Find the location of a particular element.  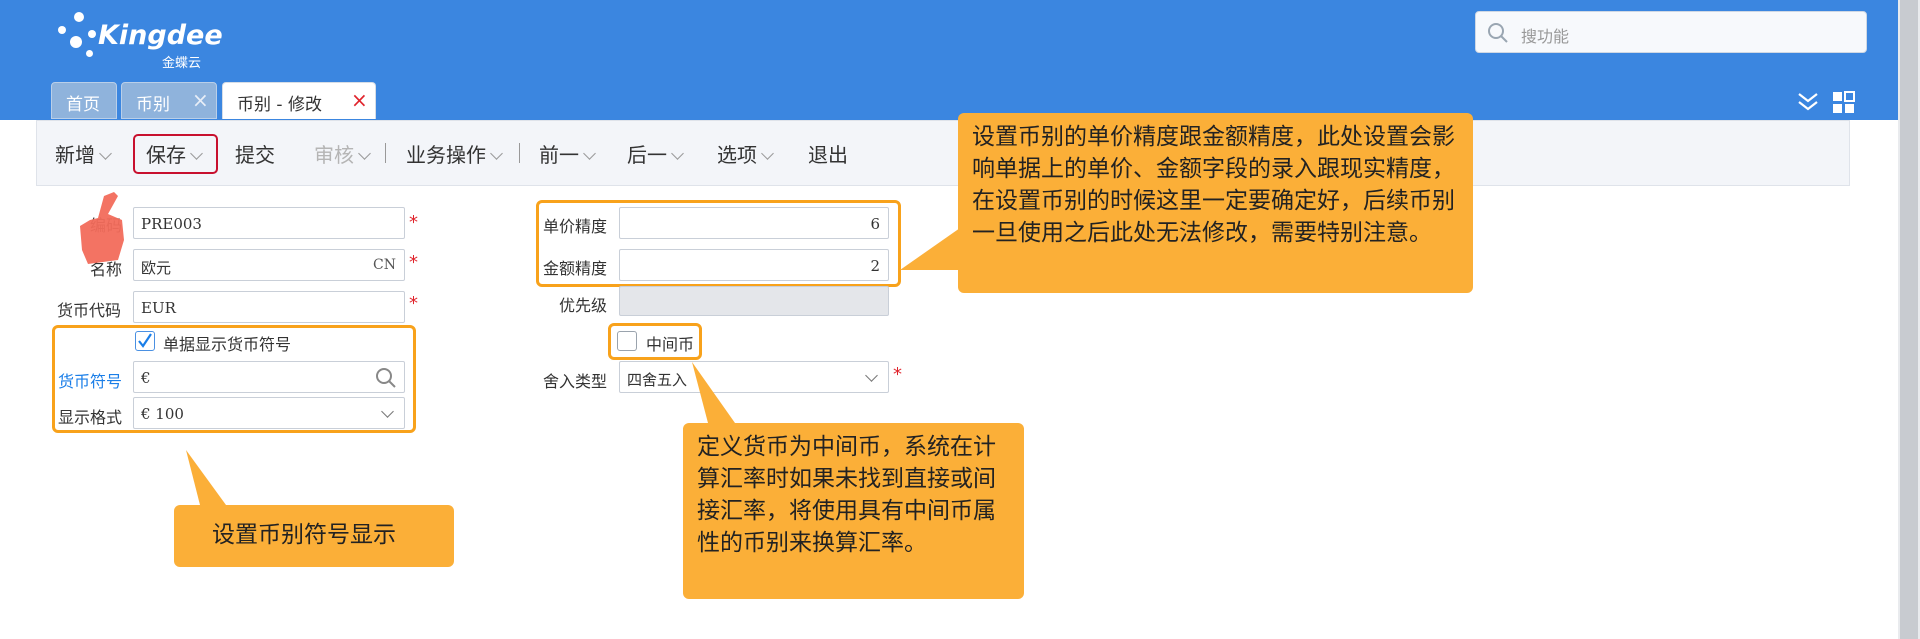

symbol-callout-pointer is located at coordinates (206, 477).